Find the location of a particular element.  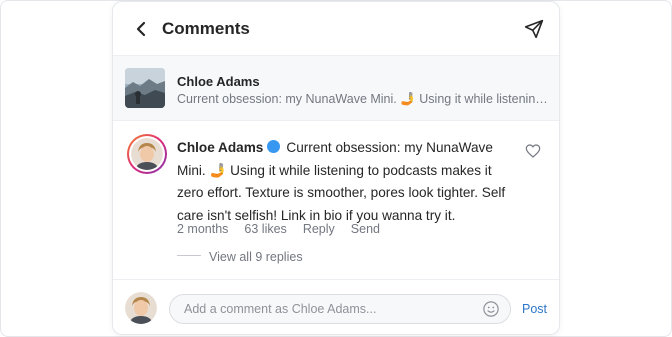

comment-avatar is located at coordinates (147, 154).